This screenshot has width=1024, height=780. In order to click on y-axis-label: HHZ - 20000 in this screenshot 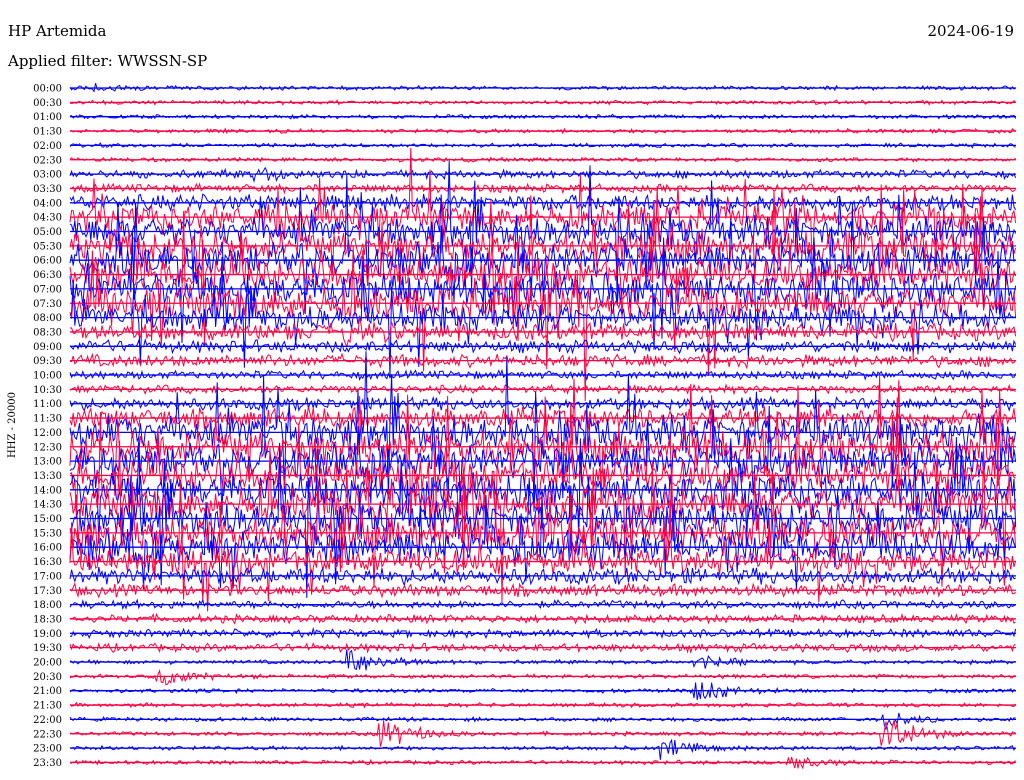, I will do `click(12, 425)`.